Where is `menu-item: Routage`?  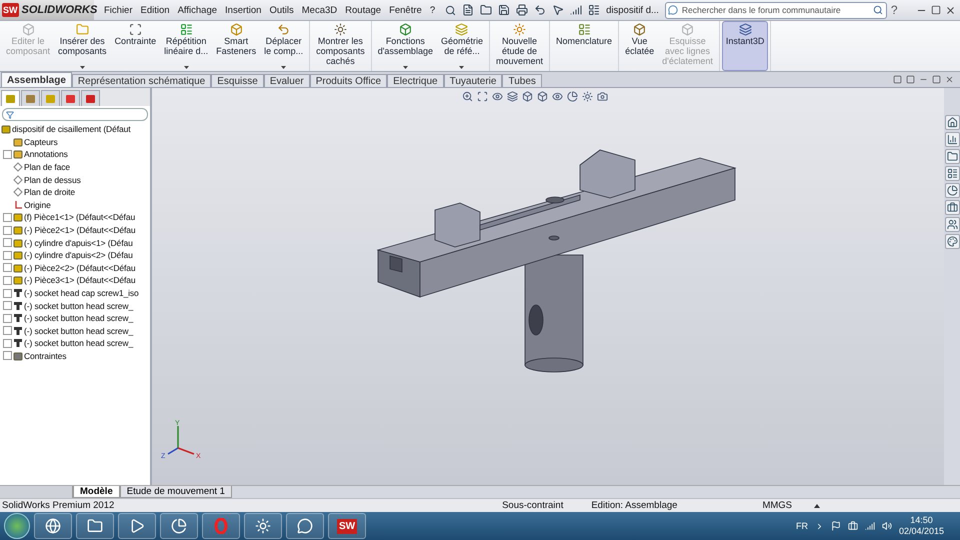 menu-item: Routage is located at coordinates (363, 10).